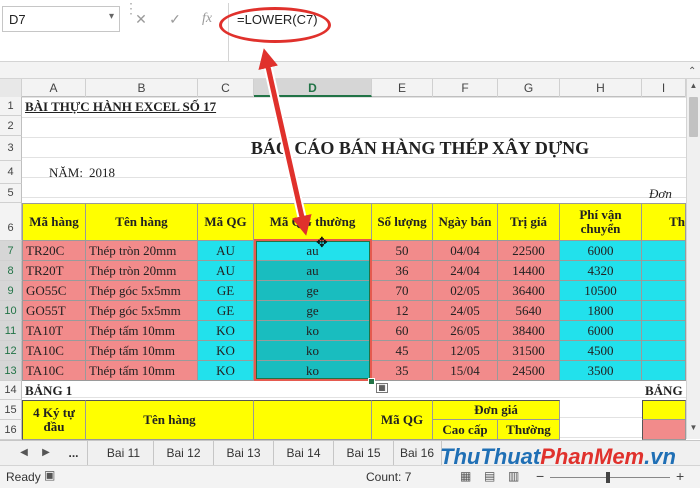 The width and height of the screenshot is (700, 488). I want to click on row-header-9: 9, so click(11, 291).